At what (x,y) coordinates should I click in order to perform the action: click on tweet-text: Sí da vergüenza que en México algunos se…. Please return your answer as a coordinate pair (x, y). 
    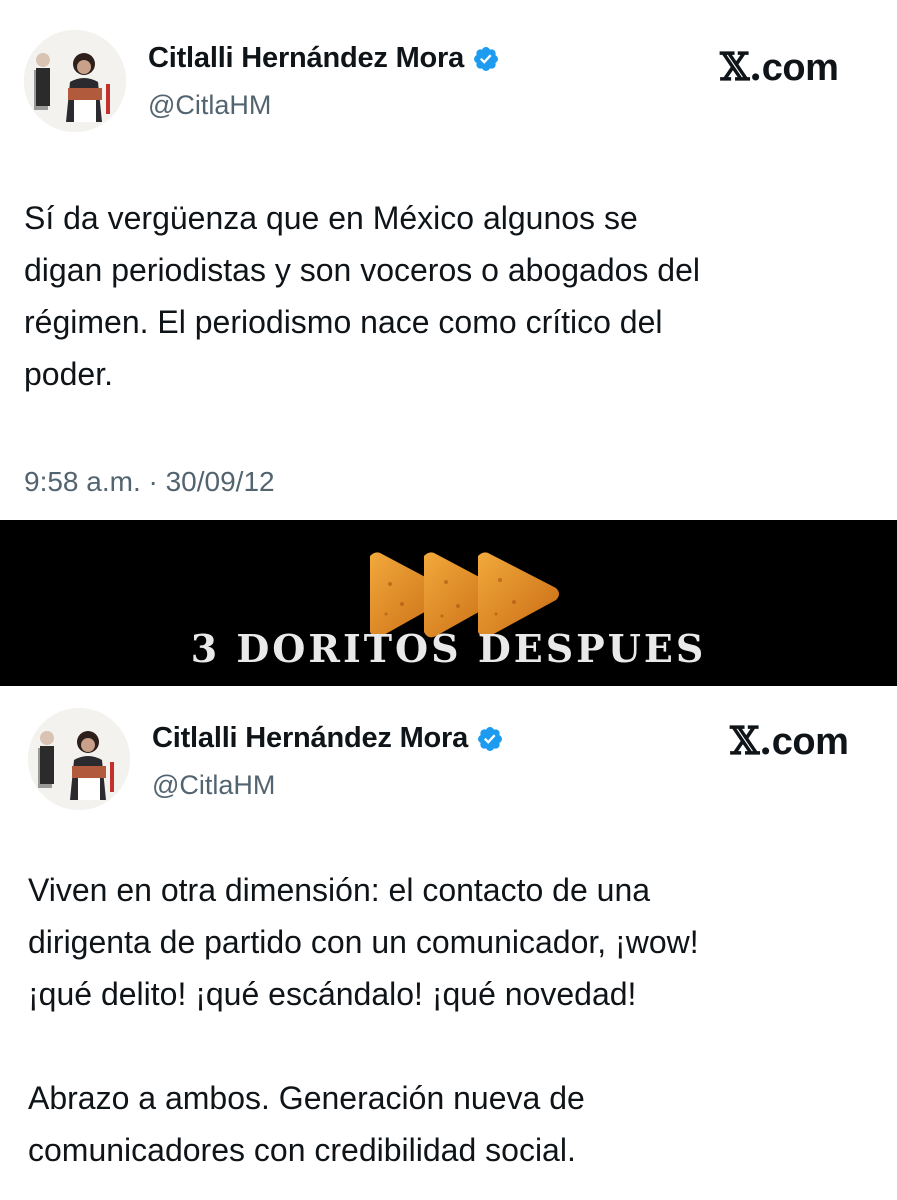
    Looking at the image, I should click on (362, 296).